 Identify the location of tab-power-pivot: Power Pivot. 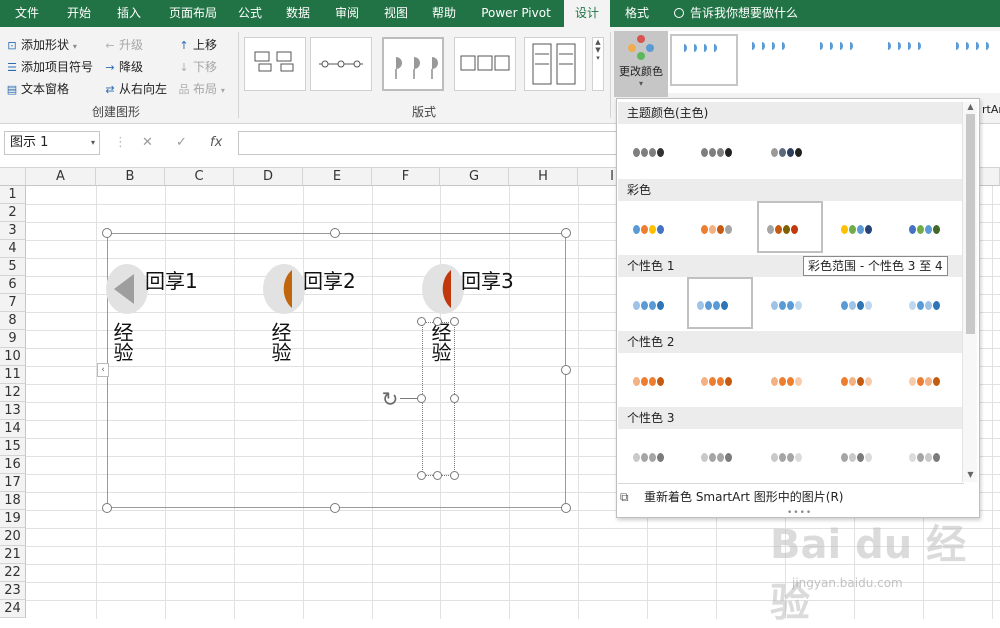
(516, 13).